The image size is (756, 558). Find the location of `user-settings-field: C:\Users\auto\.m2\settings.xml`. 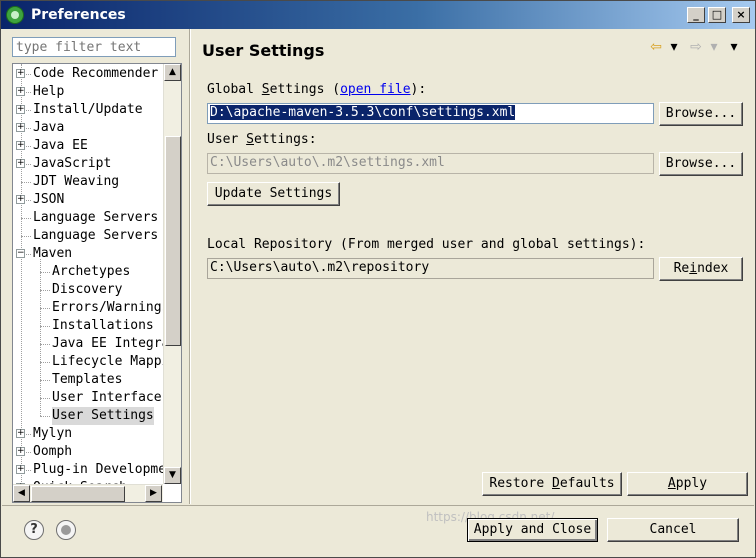

user-settings-field: C:\Users\auto\.m2\settings.xml is located at coordinates (430, 163).